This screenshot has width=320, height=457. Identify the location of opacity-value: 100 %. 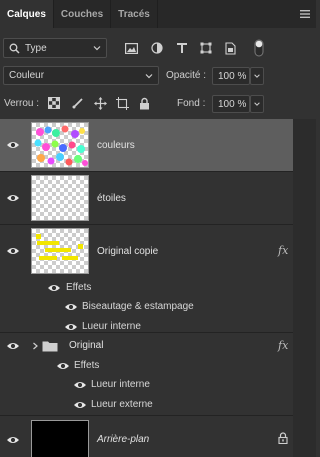
(232, 76).